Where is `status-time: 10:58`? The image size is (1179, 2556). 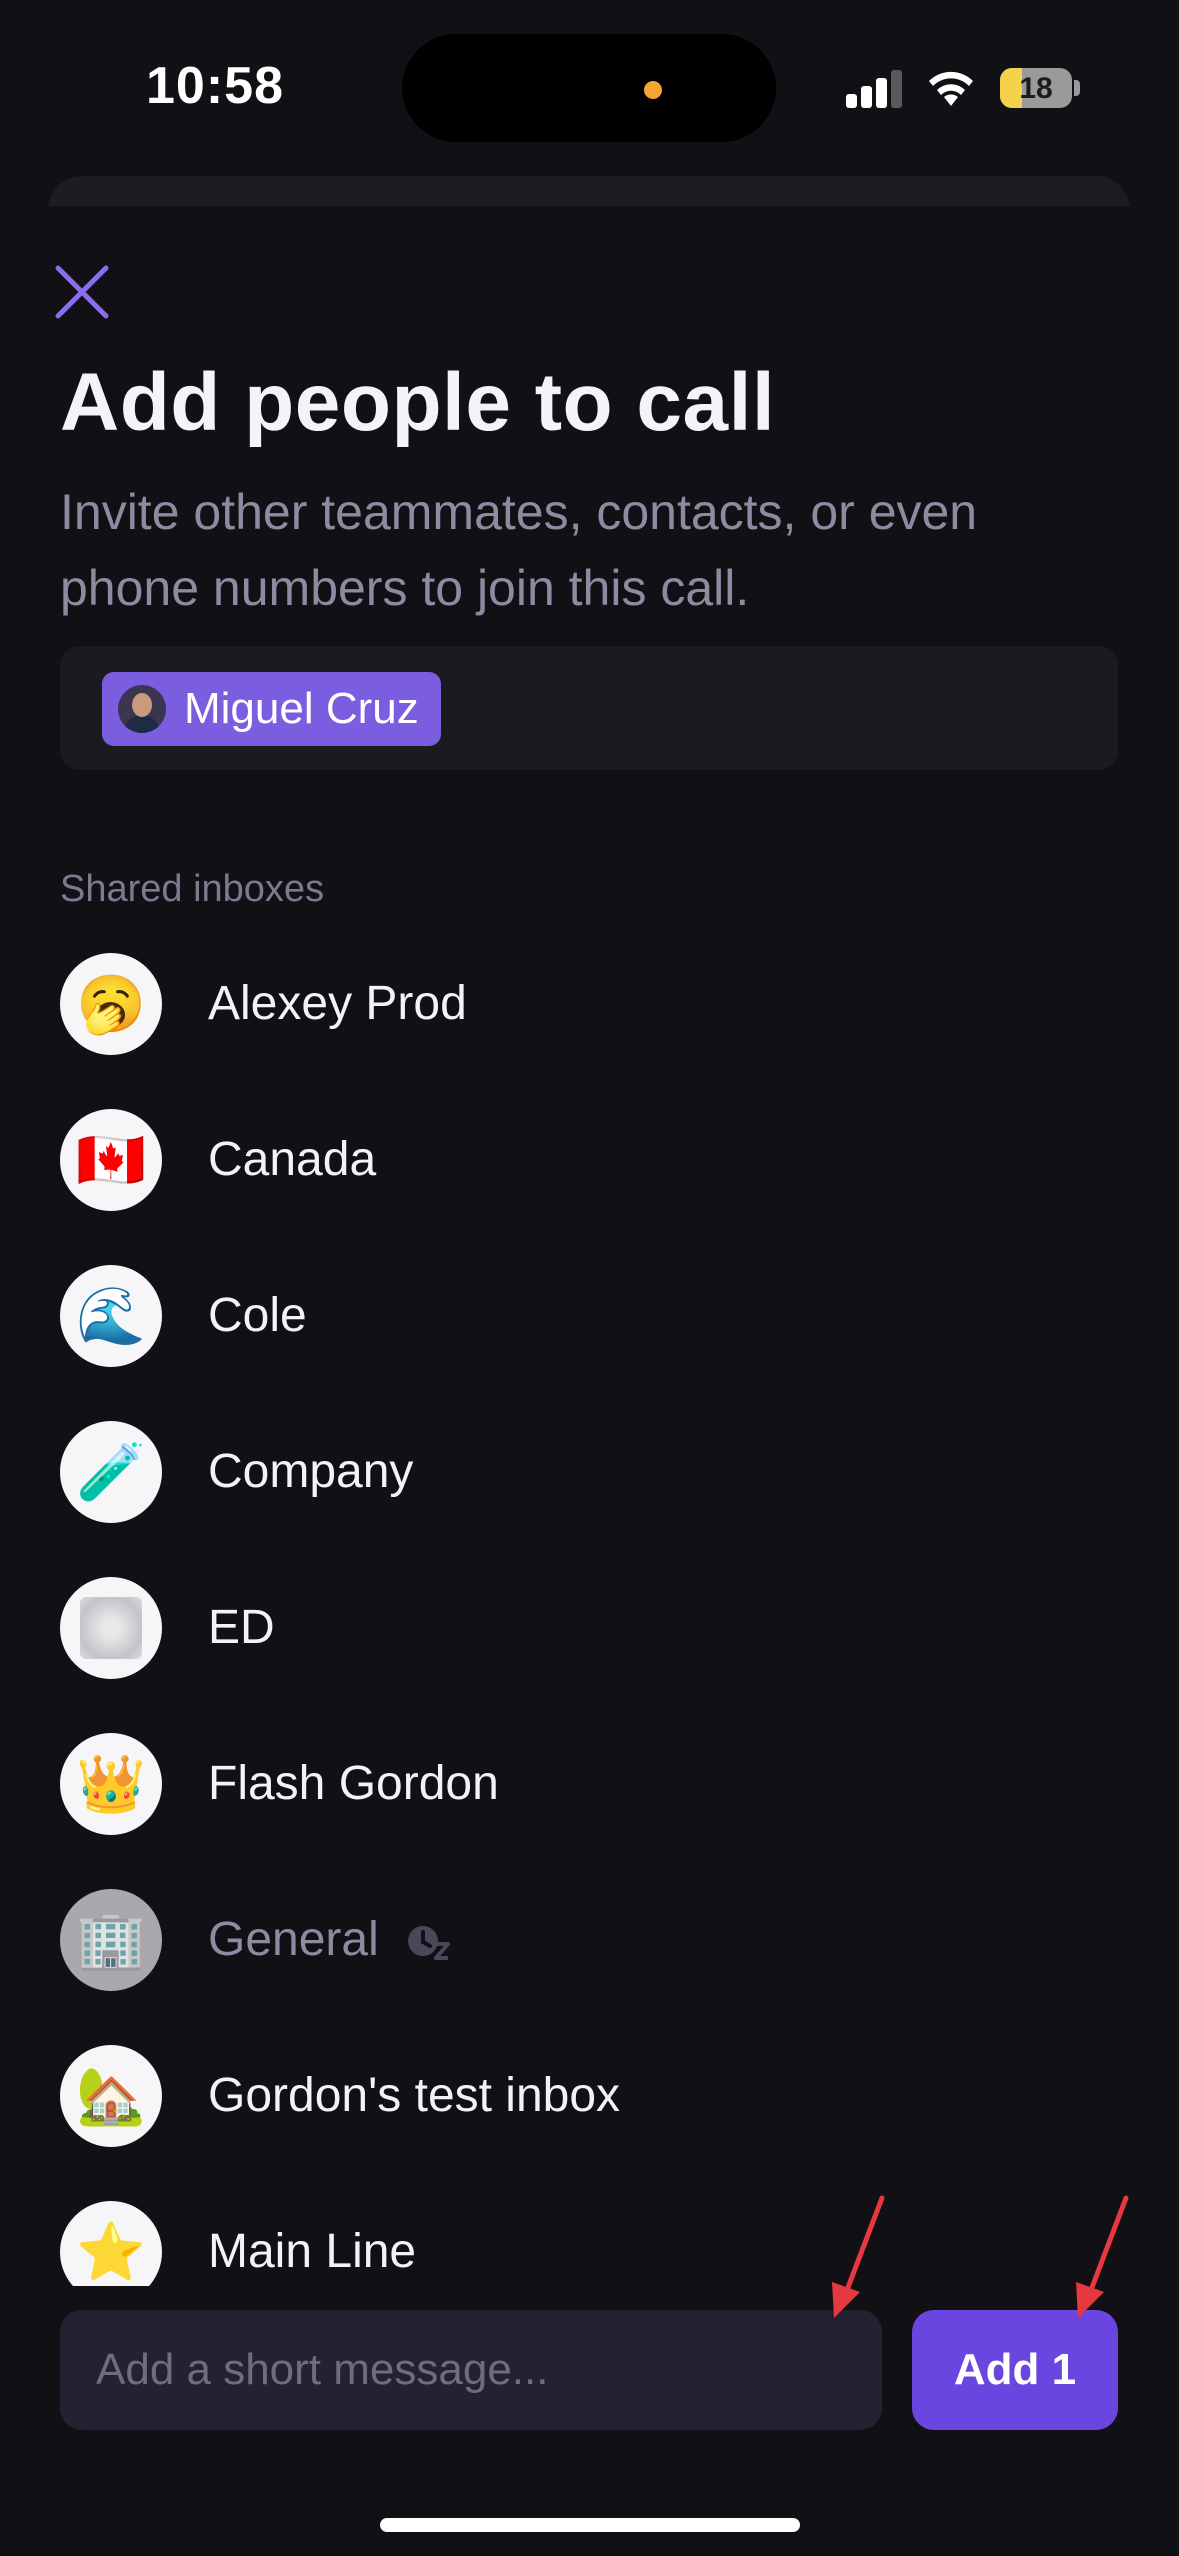 status-time: 10:58 is located at coordinates (215, 86).